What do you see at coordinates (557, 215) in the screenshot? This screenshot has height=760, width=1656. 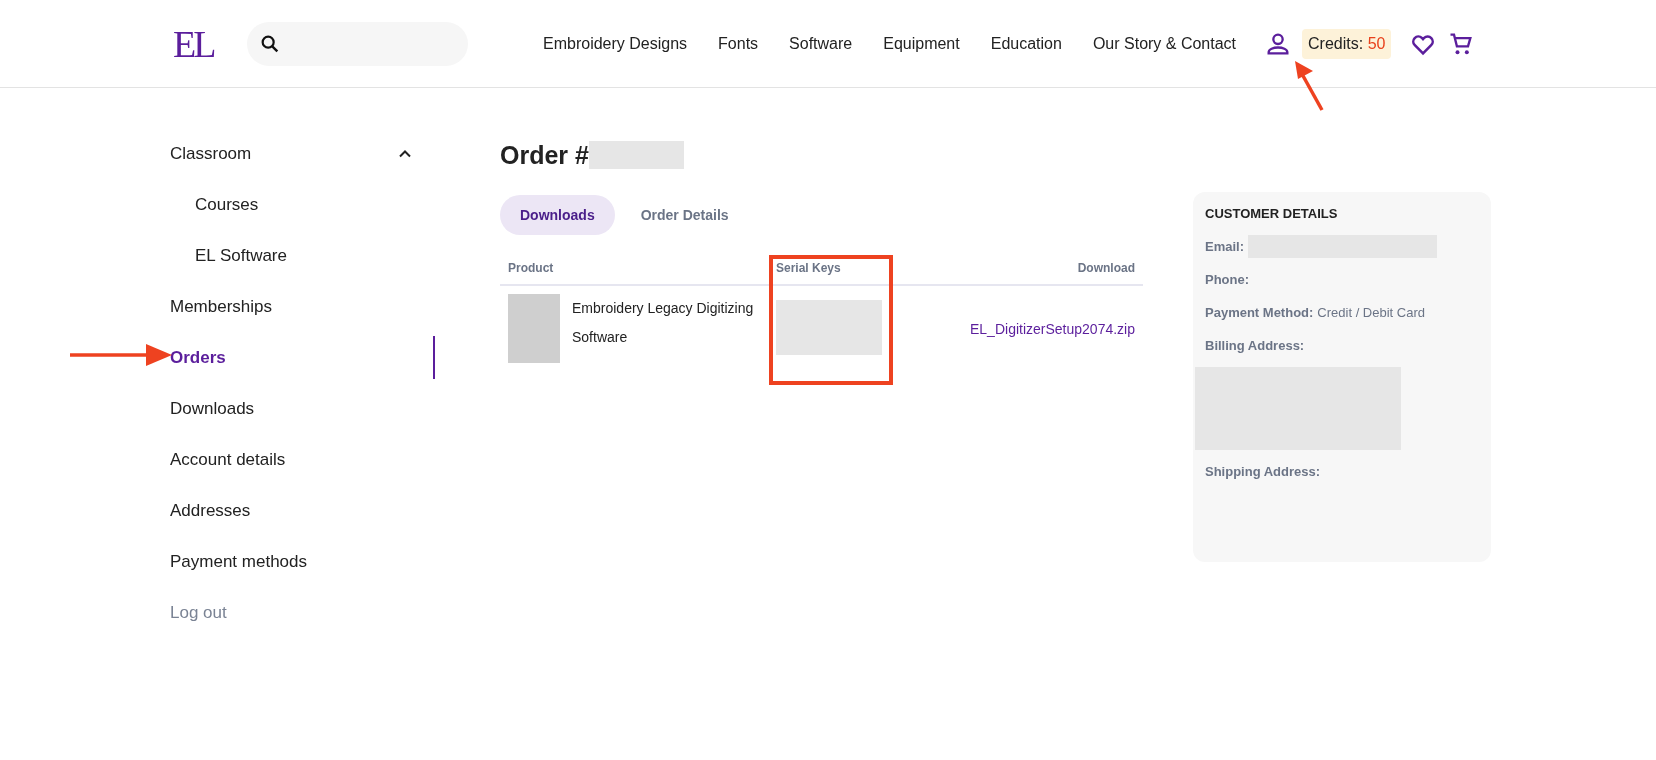 I see `tab: Downloads` at bounding box center [557, 215].